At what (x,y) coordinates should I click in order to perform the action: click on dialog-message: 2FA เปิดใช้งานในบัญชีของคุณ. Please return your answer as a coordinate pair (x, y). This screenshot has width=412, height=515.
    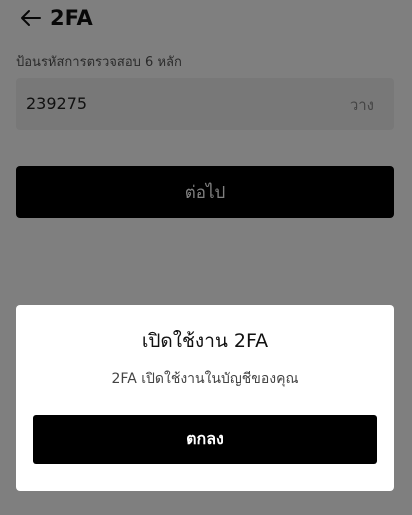
    Looking at the image, I should click on (205, 379).